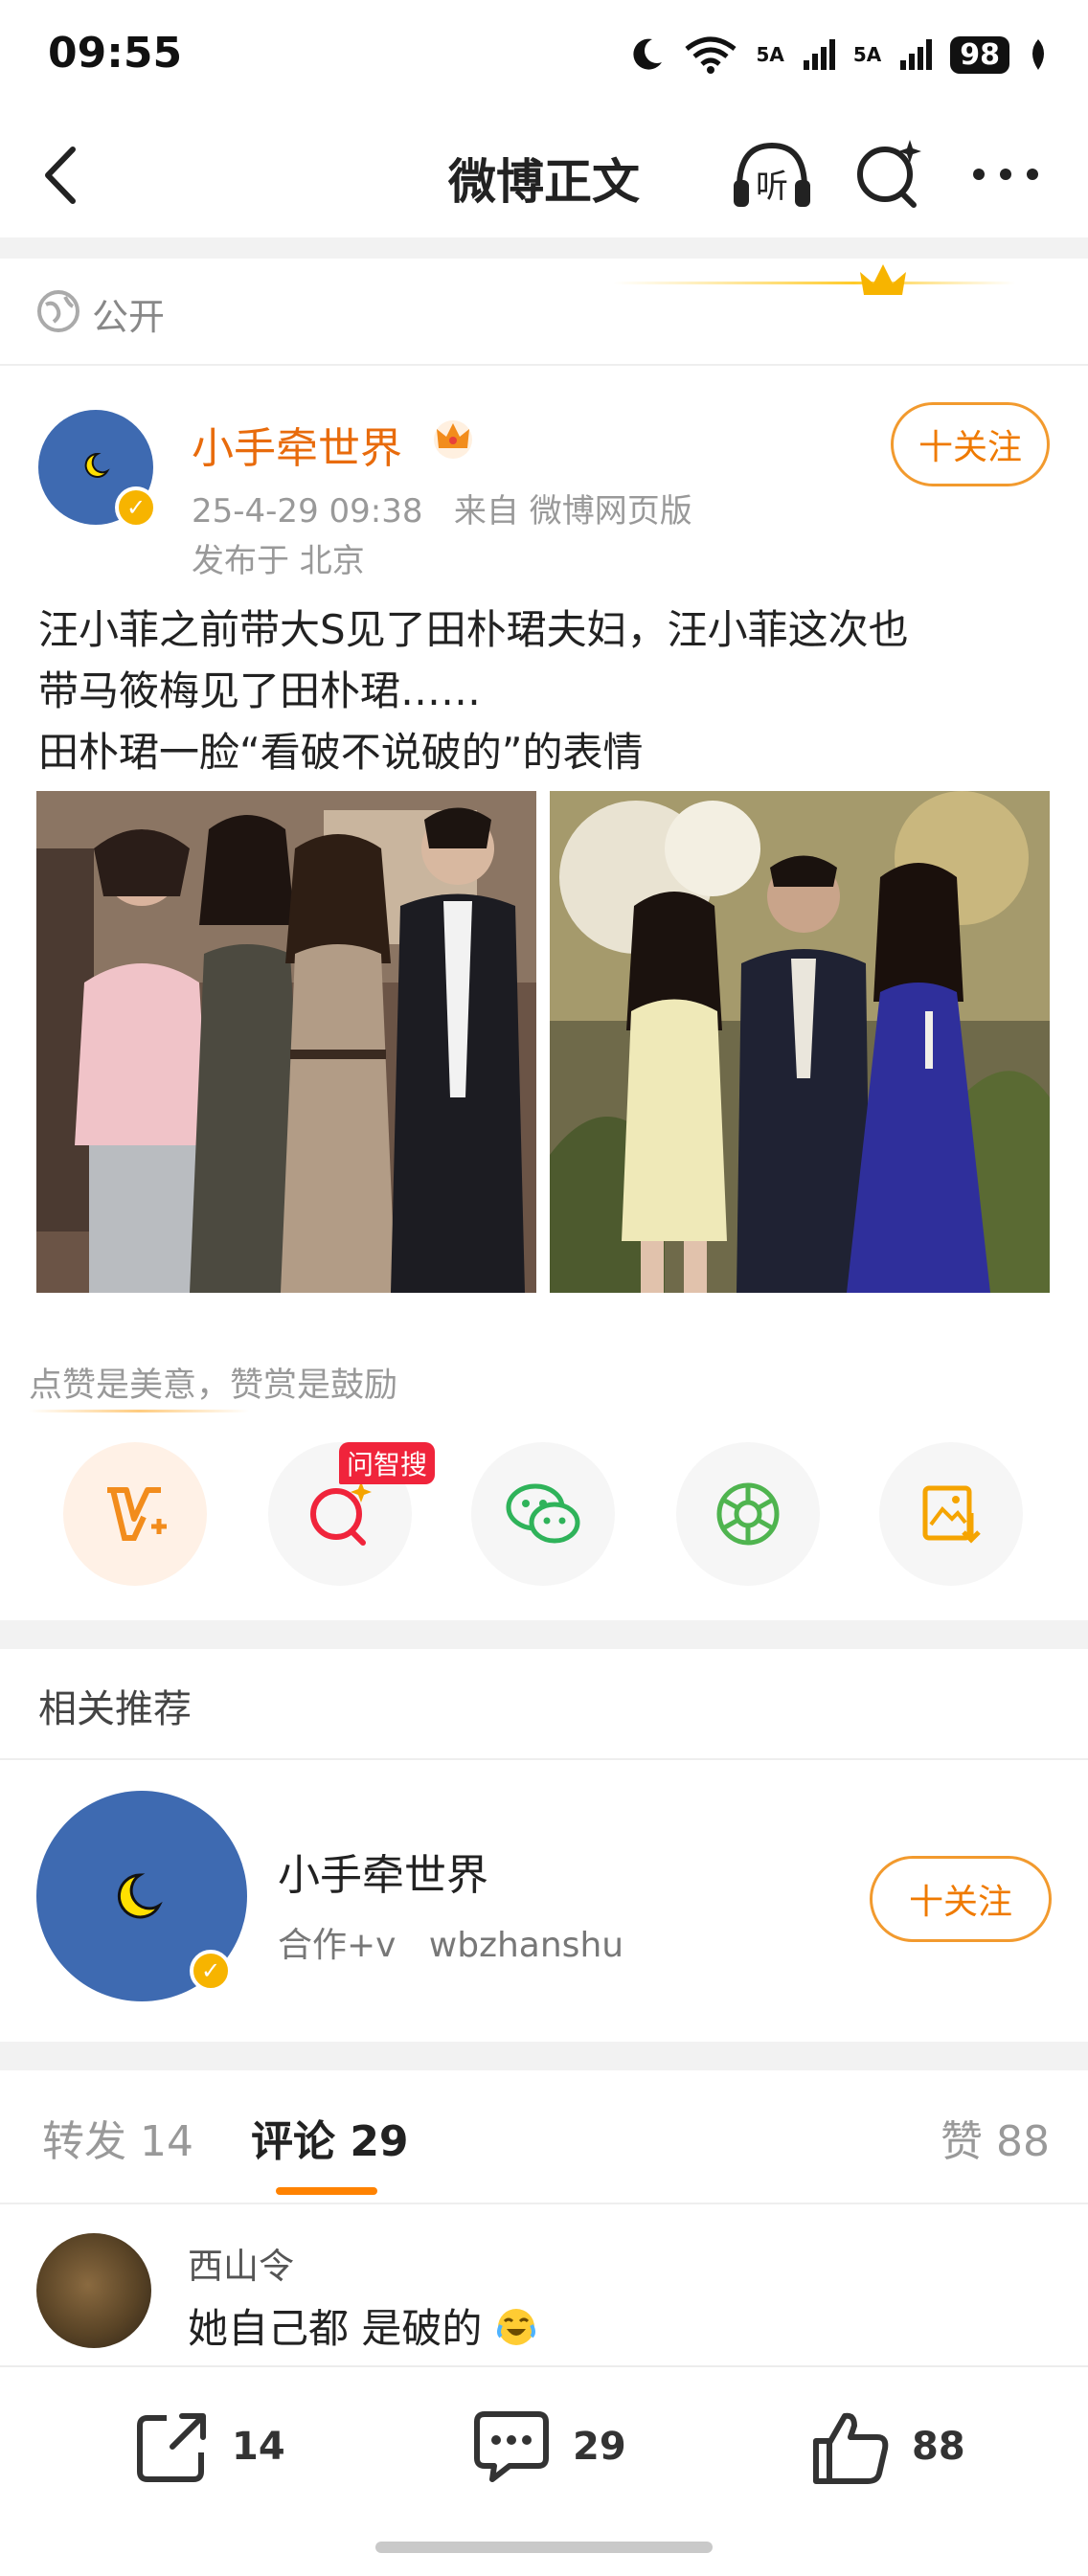 This screenshot has width=1088, height=2576. Describe the element at coordinates (241, 2263) in the screenshot. I see `comment-user: 西山令` at that location.